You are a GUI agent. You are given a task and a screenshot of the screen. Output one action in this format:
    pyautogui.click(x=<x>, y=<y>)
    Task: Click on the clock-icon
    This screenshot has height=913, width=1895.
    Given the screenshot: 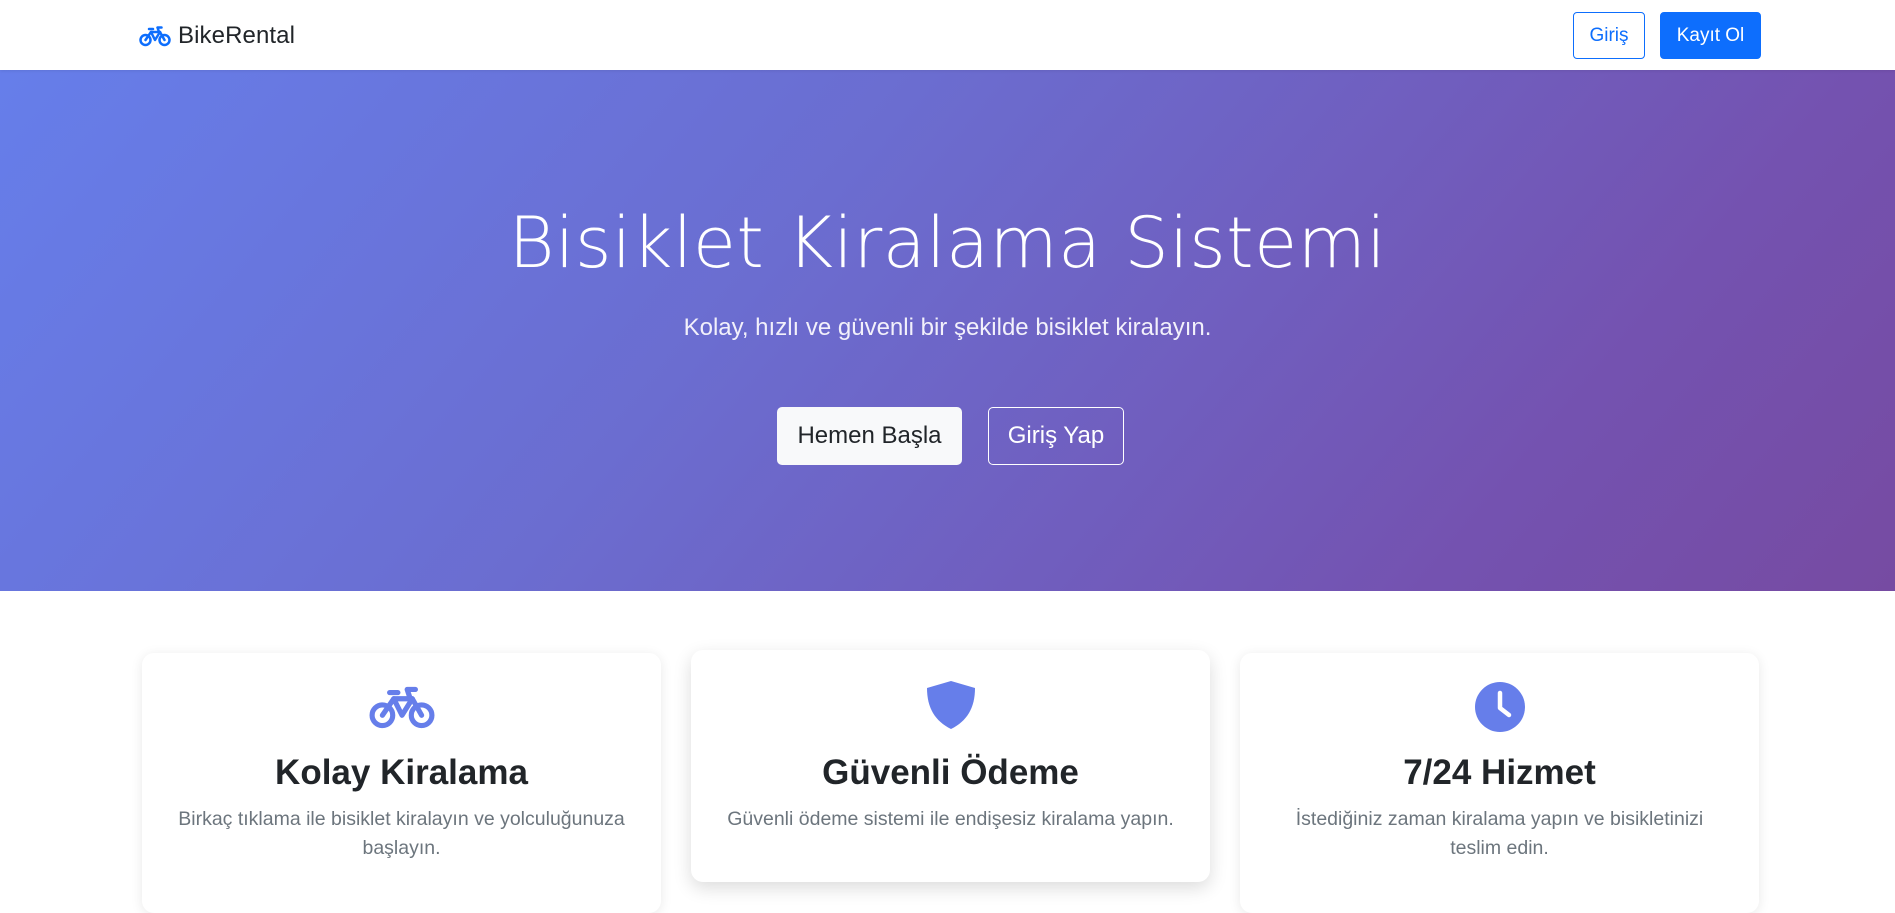 What is the action you would take?
    pyautogui.click(x=1499, y=707)
    